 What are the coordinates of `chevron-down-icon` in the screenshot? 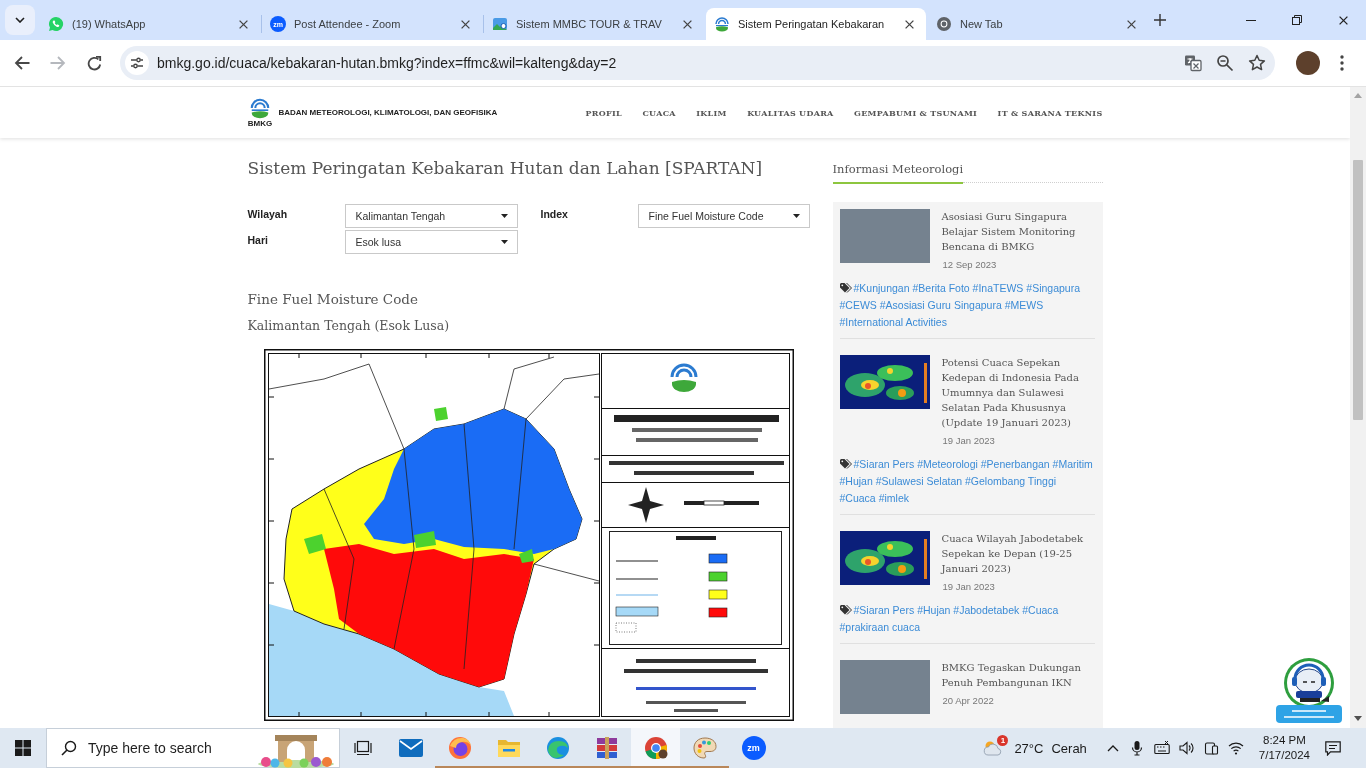 It's located at (20, 20).